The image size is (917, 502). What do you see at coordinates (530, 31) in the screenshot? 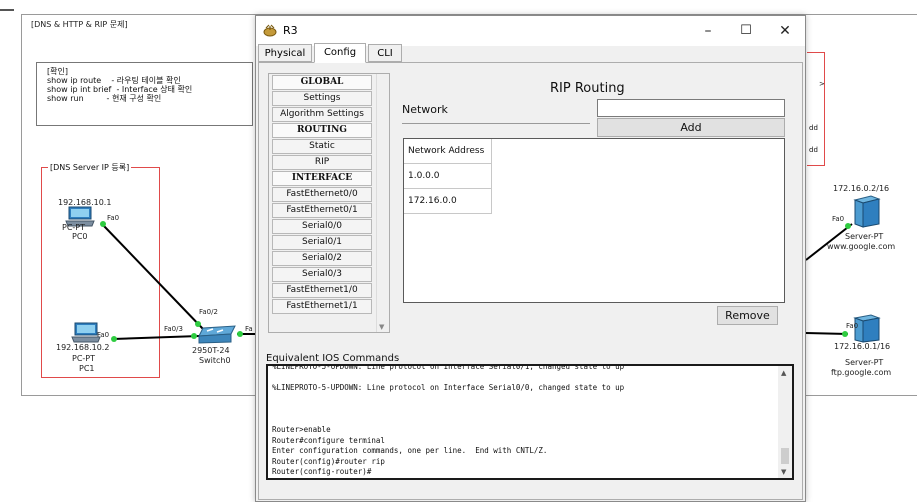
I see `window-titlebar: R3 – ☐ ✕` at bounding box center [530, 31].